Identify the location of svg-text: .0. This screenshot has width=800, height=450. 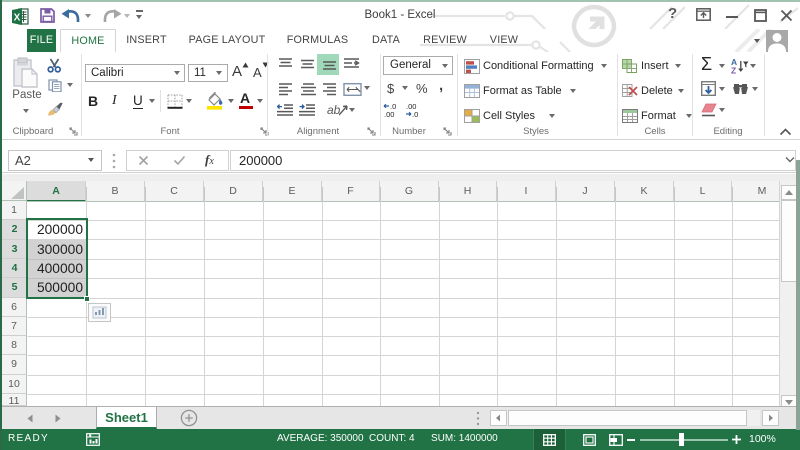
(415, 113).